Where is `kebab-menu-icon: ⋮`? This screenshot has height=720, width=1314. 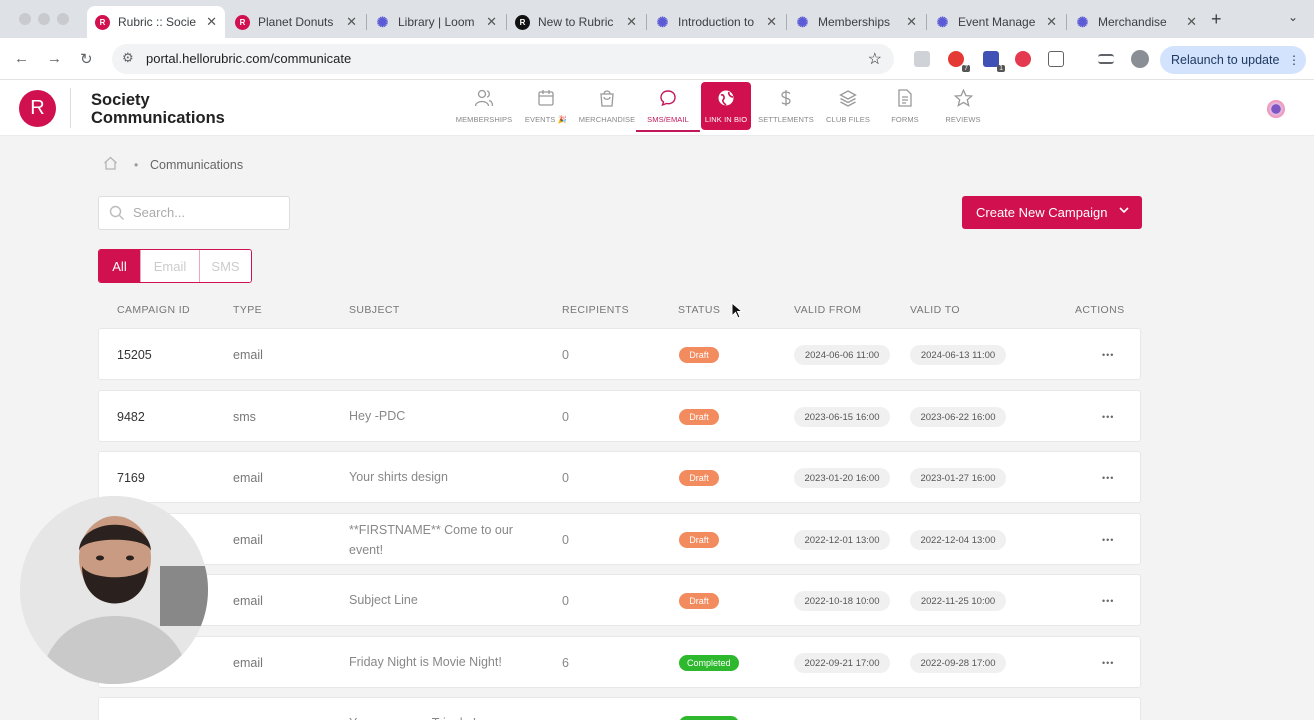
kebab-menu-icon: ⋮ is located at coordinates (1294, 60).